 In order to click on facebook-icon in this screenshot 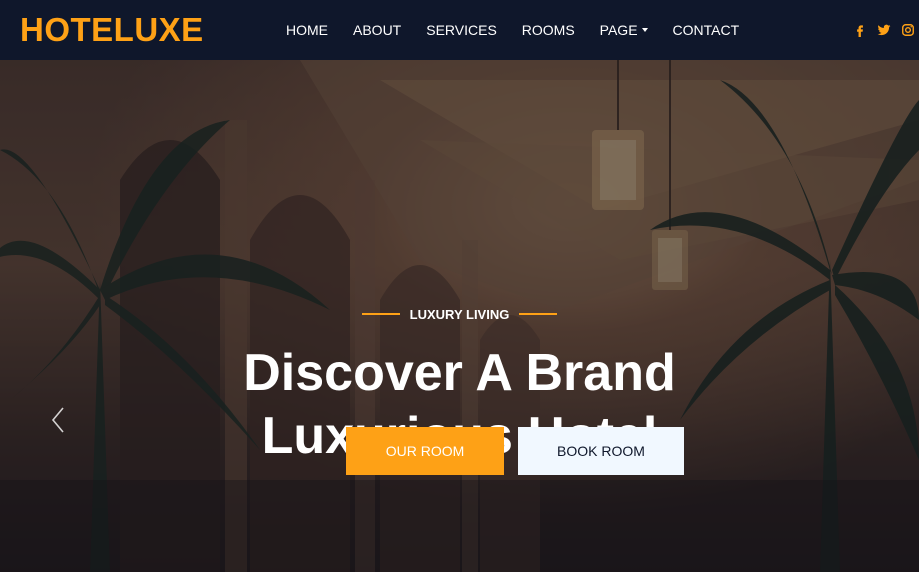, I will do `click(860, 30)`.